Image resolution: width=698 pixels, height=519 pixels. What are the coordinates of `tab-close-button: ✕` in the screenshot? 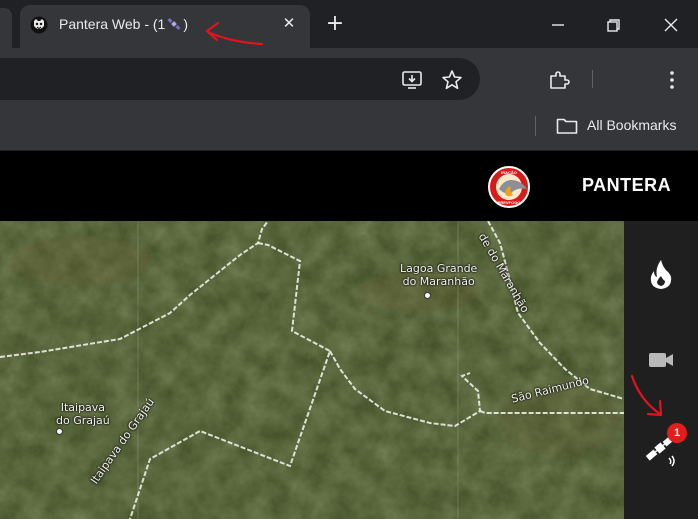 It's located at (289, 23).